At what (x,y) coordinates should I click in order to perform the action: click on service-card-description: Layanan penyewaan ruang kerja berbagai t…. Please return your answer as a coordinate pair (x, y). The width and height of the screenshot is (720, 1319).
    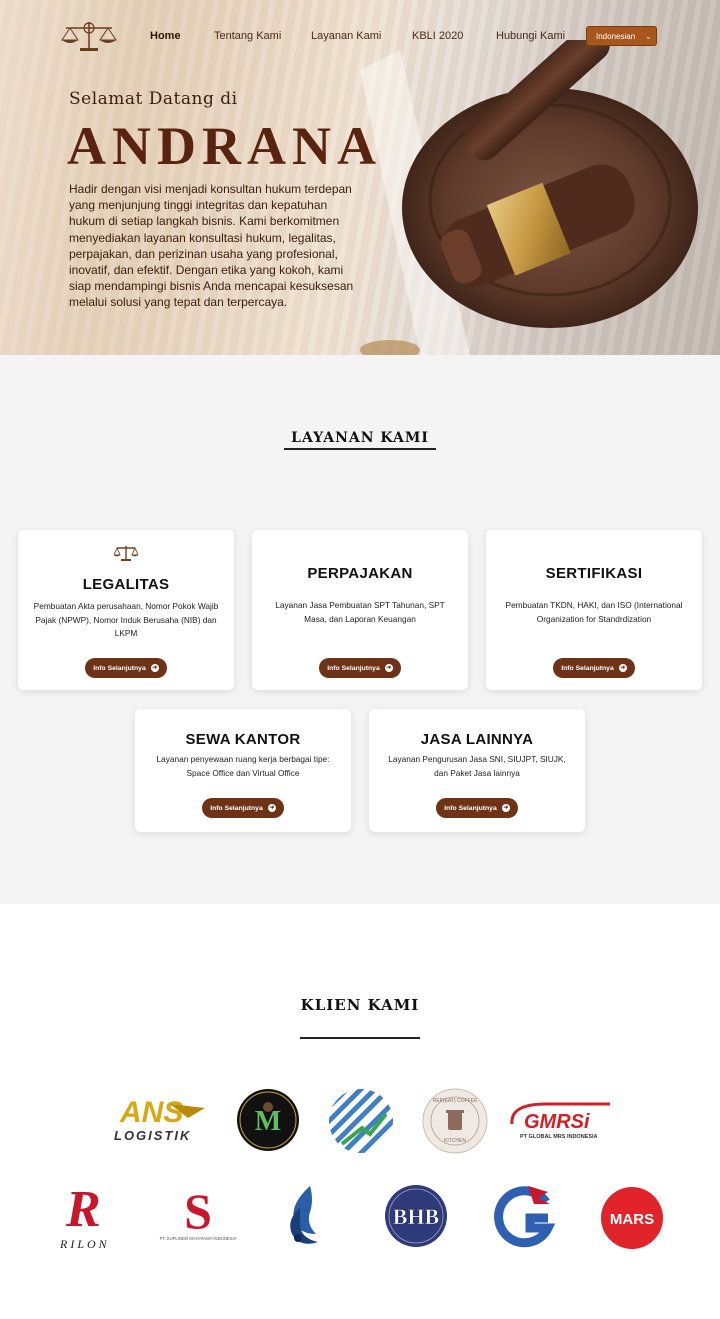
    Looking at the image, I should click on (243, 766).